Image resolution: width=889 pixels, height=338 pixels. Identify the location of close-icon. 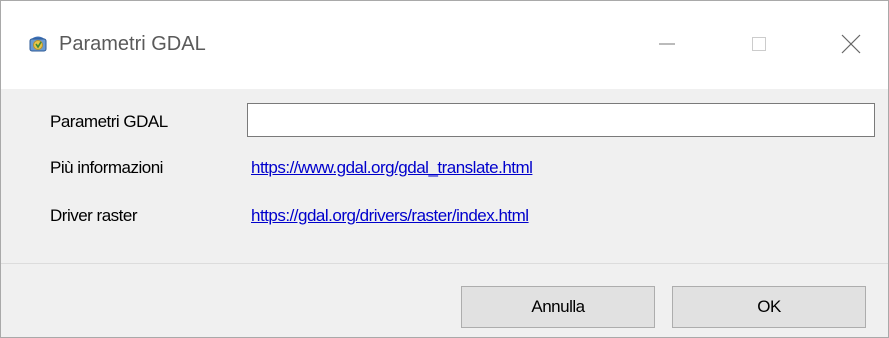
(851, 46).